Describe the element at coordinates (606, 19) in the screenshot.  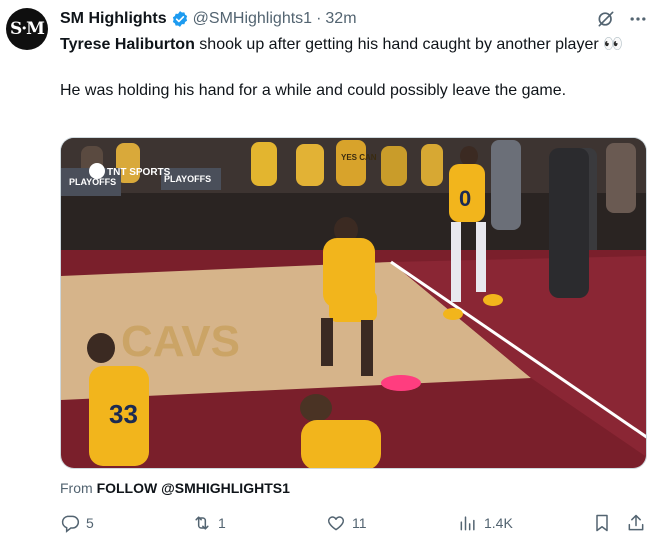
I see `grok-icon` at that location.